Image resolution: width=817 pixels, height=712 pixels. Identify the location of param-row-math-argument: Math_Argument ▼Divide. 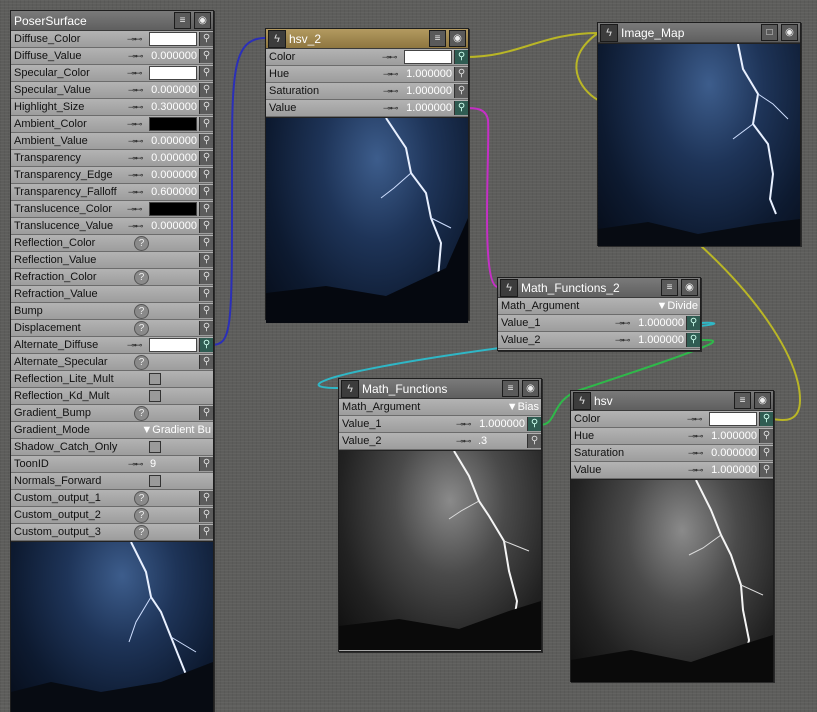
(599, 306).